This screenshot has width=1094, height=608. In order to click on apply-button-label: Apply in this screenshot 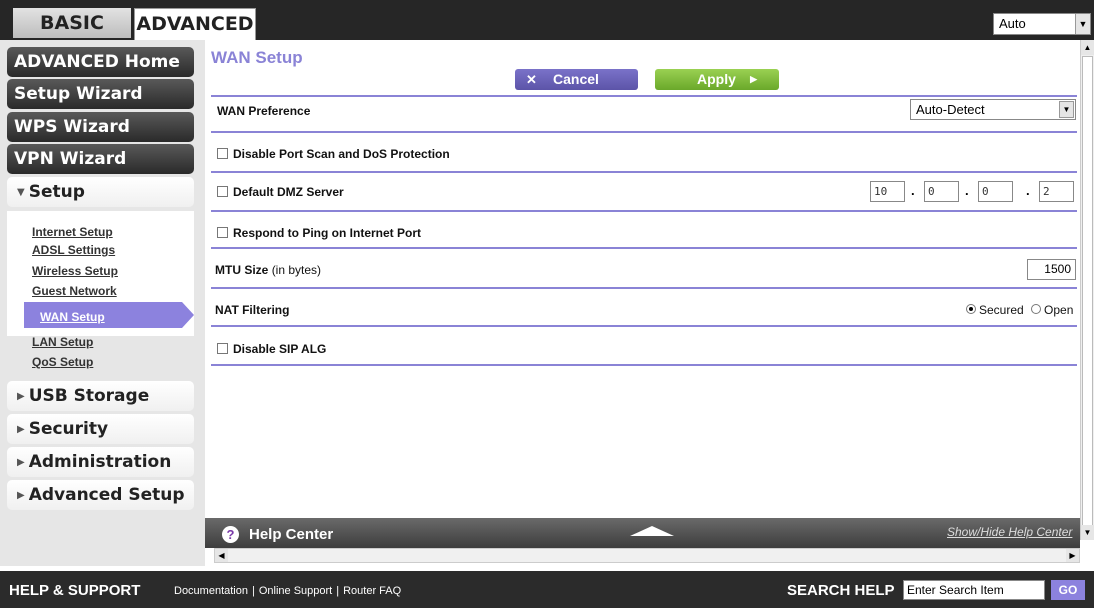, I will do `click(716, 79)`.